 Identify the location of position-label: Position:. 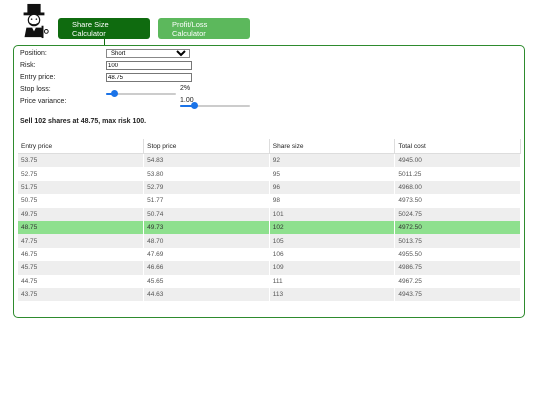
(33, 53).